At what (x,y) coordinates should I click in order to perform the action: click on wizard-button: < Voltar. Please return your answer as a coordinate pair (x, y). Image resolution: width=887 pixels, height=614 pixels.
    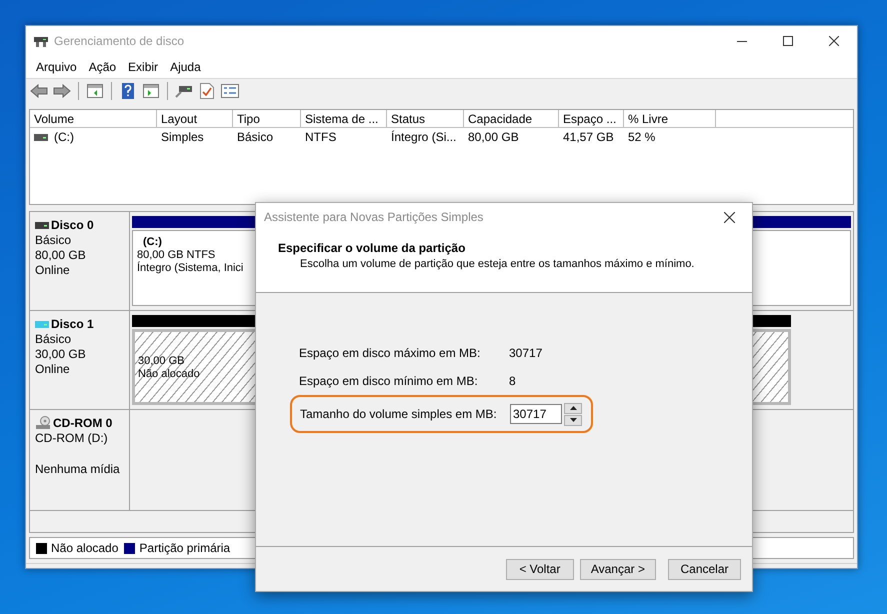
    Looking at the image, I should click on (540, 569).